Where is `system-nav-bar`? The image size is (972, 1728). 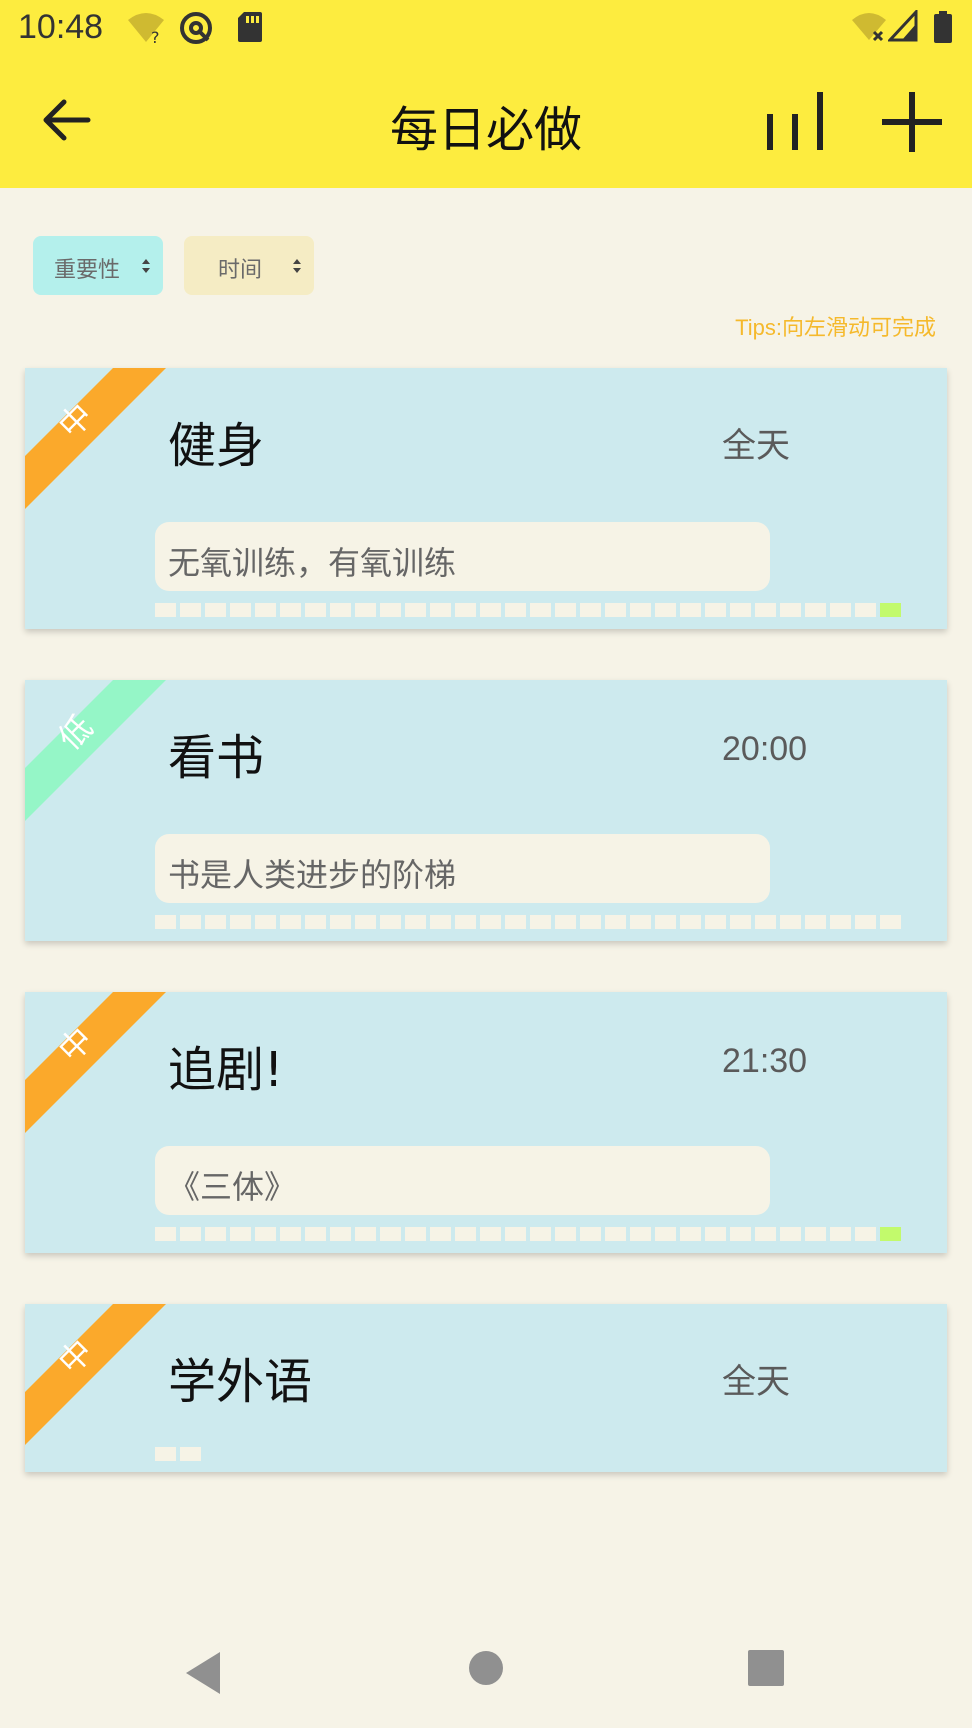
system-nav-bar is located at coordinates (486, 1674).